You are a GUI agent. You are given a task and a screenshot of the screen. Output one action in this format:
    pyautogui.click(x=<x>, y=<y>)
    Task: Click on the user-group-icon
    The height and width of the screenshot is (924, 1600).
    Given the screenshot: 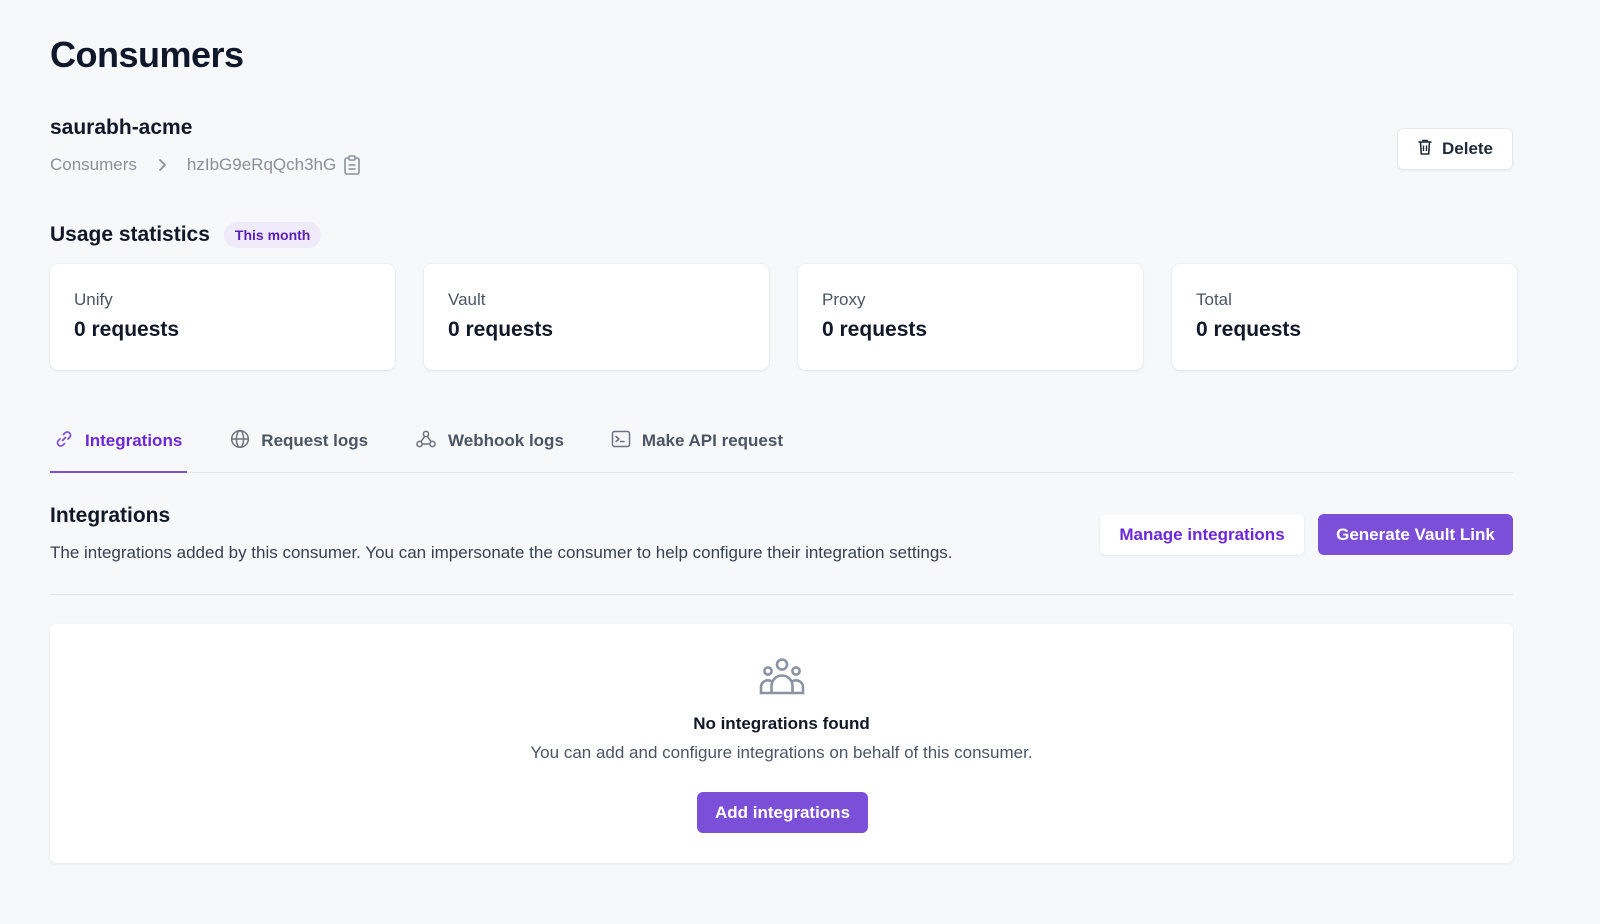 What is the action you would take?
    pyautogui.click(x=782, y=679)
    